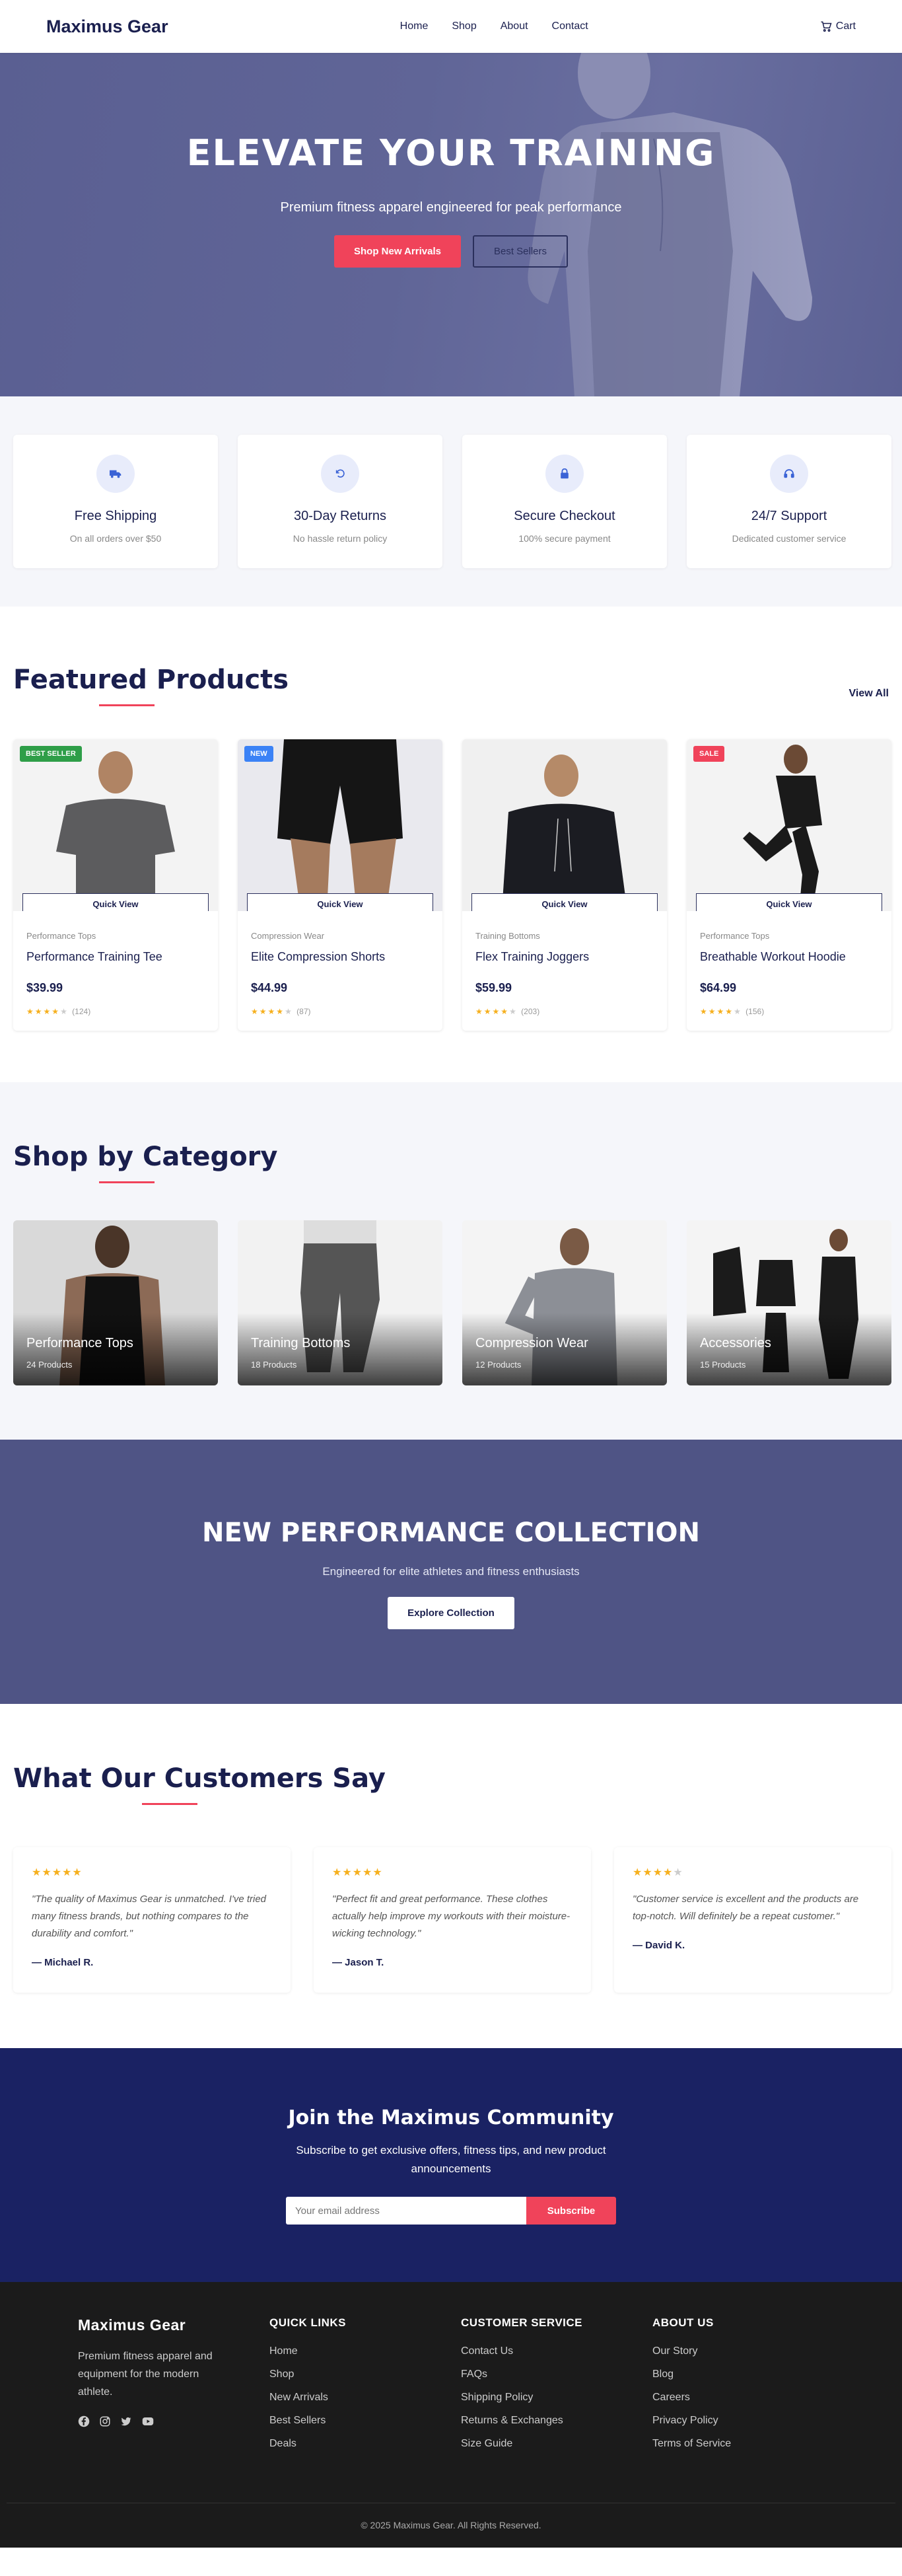 This screenshot has height=2576, width=902. What do you see at coordinates (105, 2421) in the screenshot?
I see `instagram-icon` at bounding box center [105, 2421].